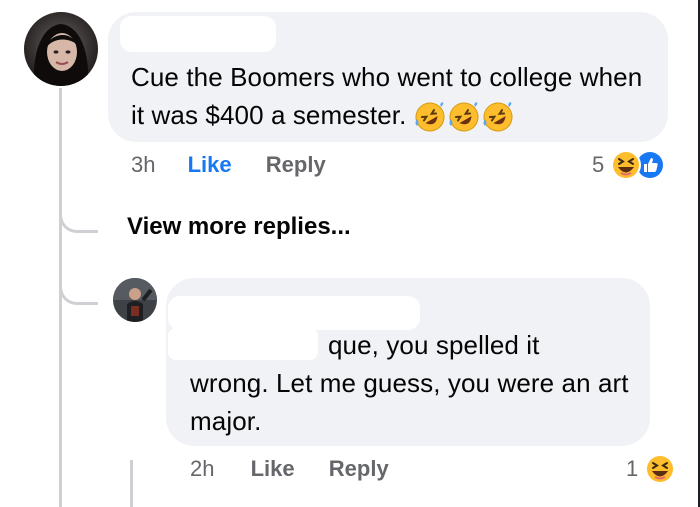 This screenshot has height=507, width=700. I want to click on emoji-group, so click(460, 116).